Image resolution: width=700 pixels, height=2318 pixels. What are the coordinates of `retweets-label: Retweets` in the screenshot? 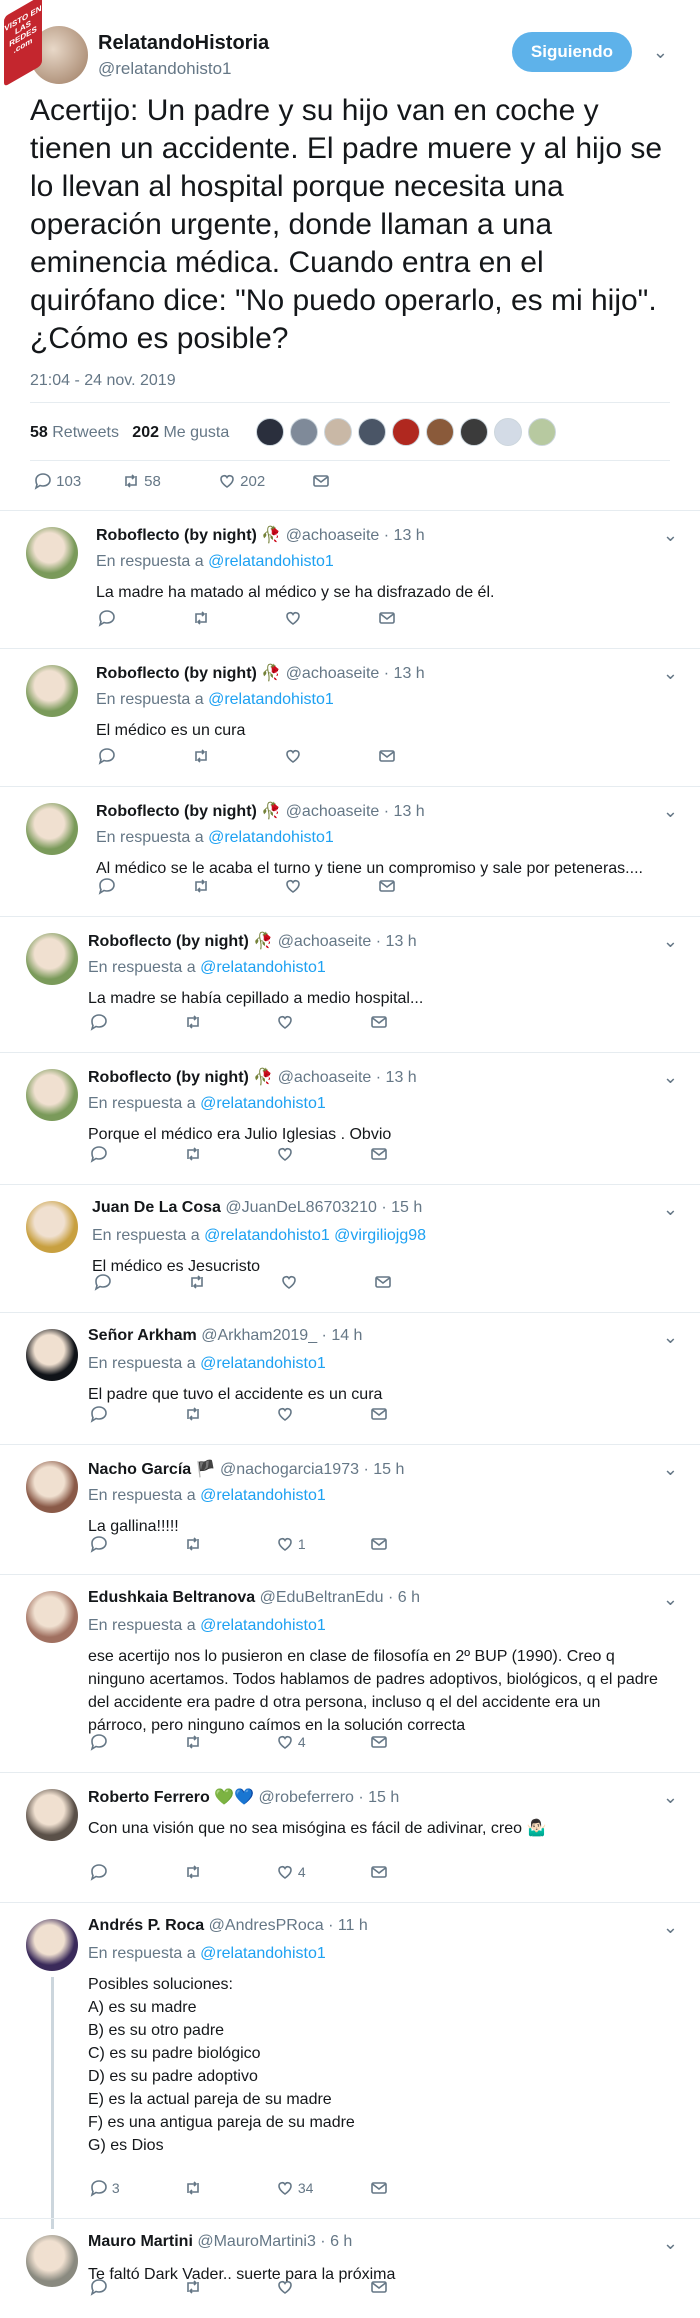 It's located at (85, 432).